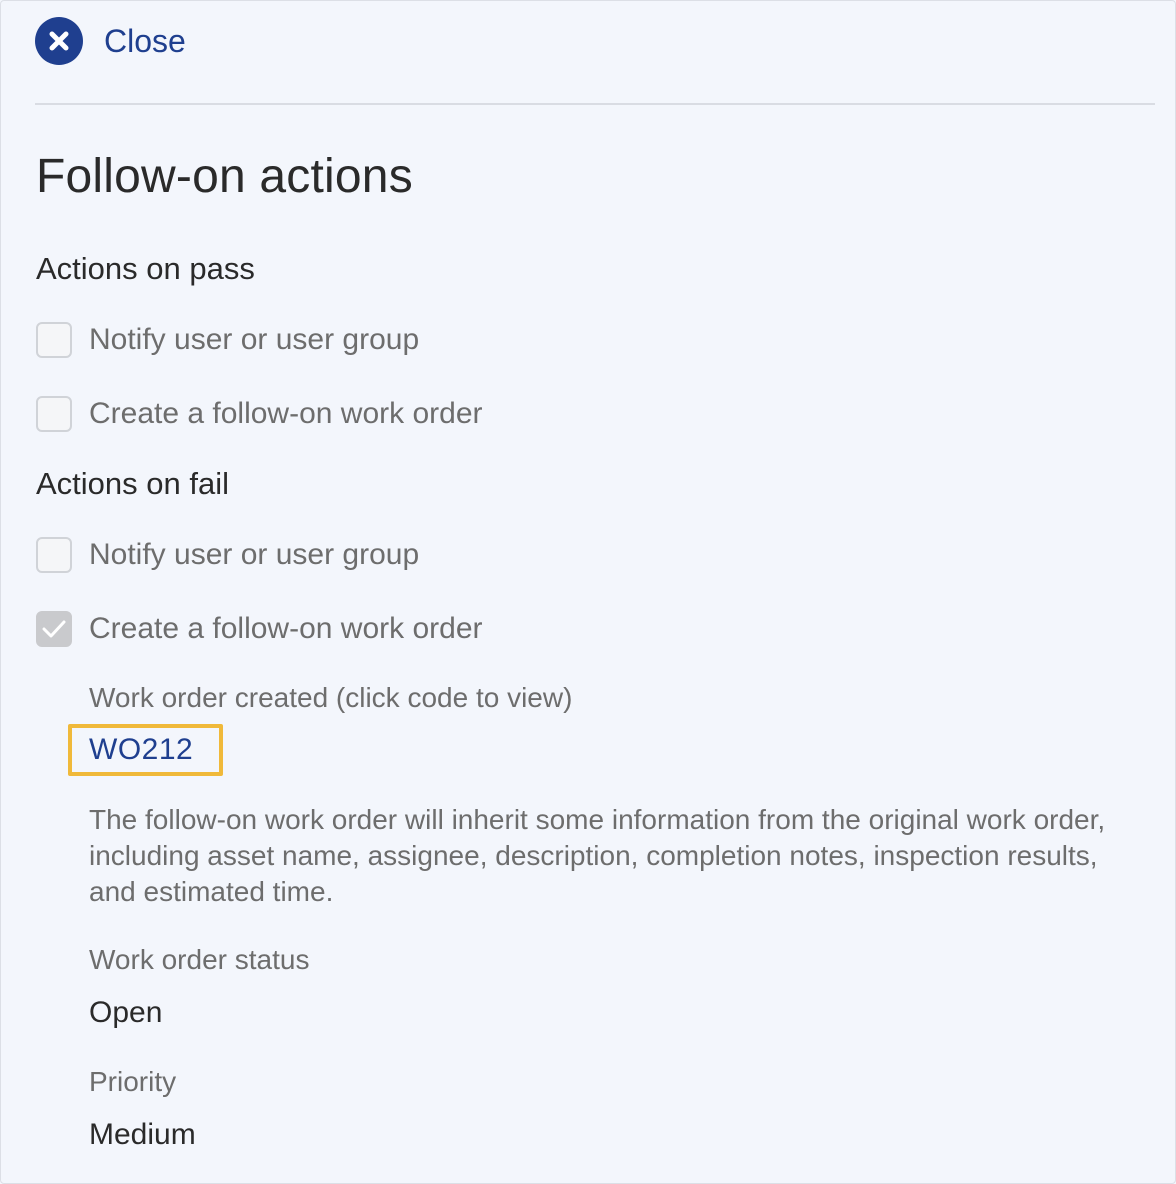  Describe the element at coordinates (286, 629) in the screenshot. I see `fail-create-work-order-label: Create a follow-on work order` at that location.